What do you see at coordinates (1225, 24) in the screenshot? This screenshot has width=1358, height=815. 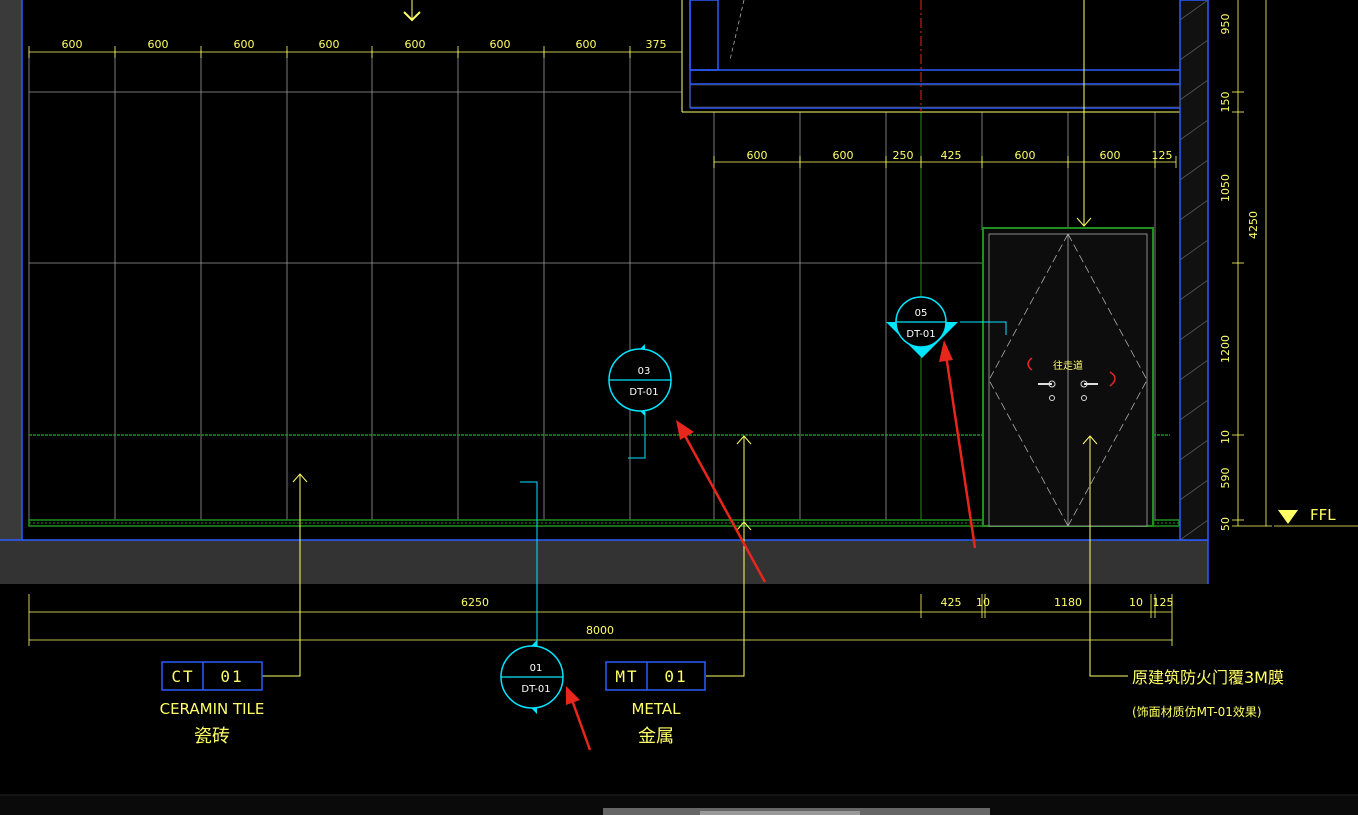 I see `right-dim-1: 950` at bounding box center [1225, 24].